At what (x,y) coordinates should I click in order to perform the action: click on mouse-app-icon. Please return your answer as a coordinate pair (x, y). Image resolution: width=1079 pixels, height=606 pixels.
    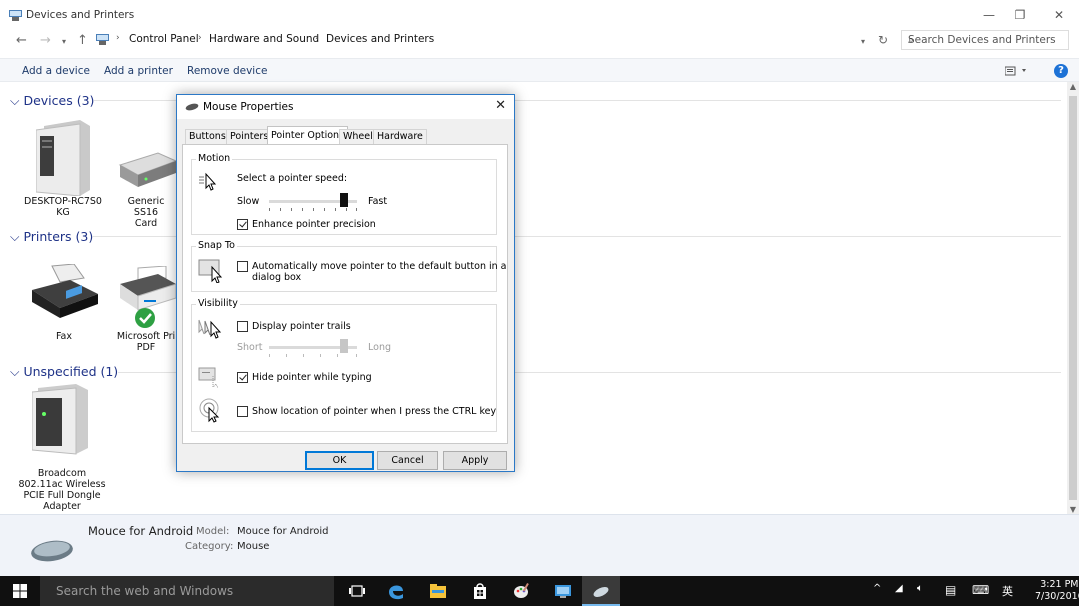
    Looking at the image, I should click on (601, 591).